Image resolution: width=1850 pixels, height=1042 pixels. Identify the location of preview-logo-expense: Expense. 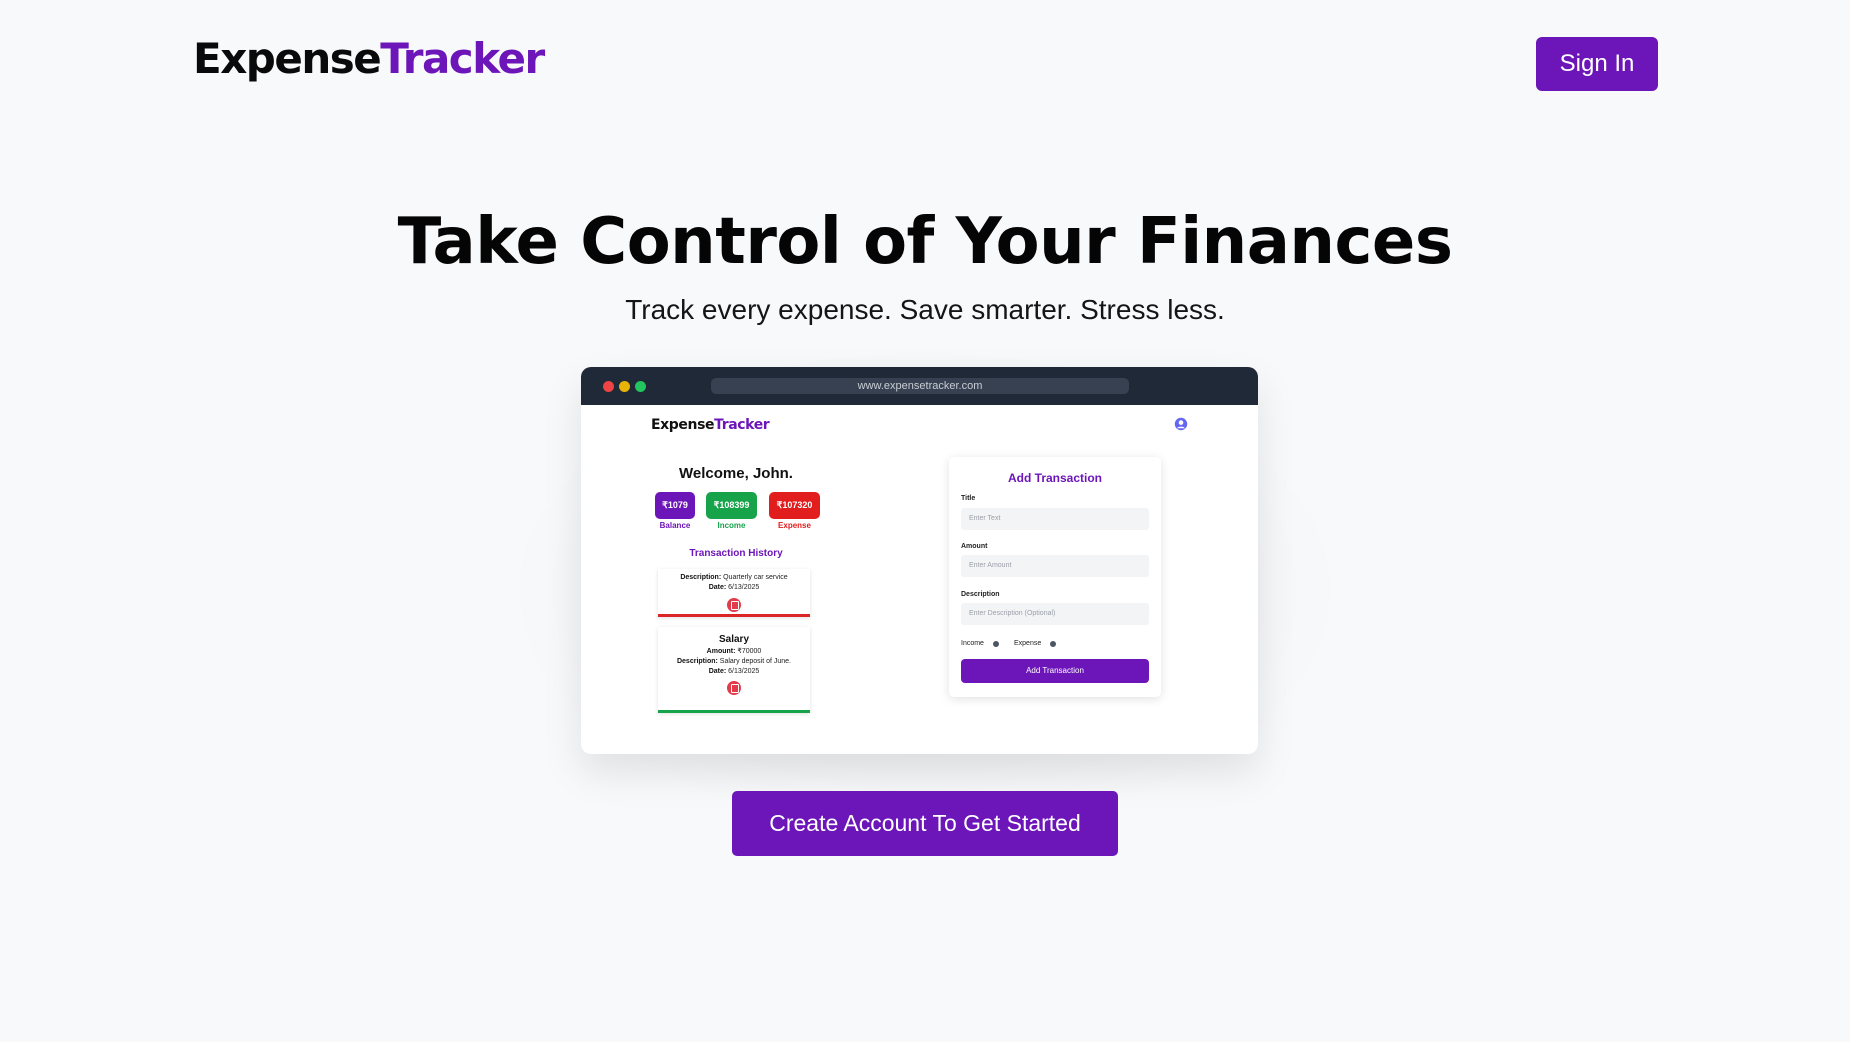
(683, 425).